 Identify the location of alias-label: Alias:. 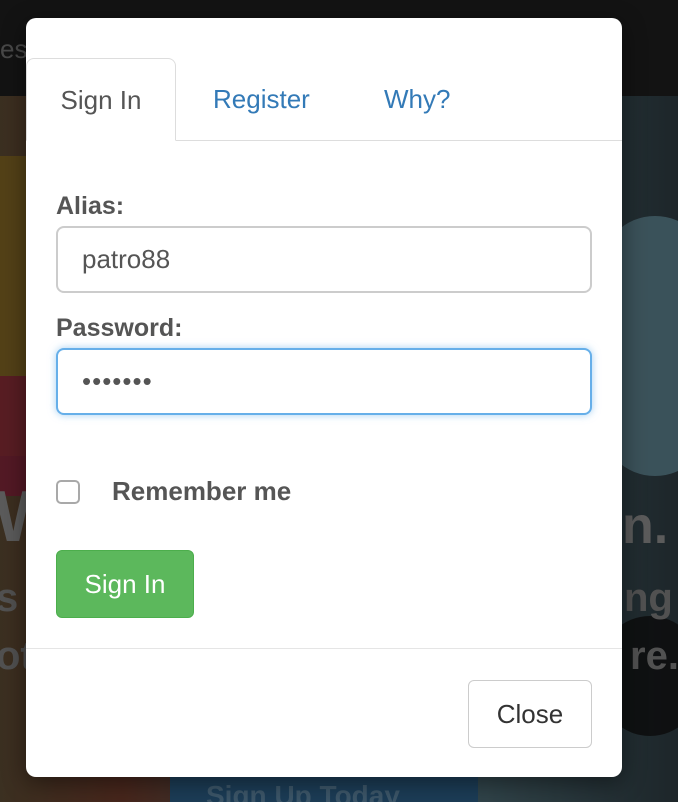
(90, 206).